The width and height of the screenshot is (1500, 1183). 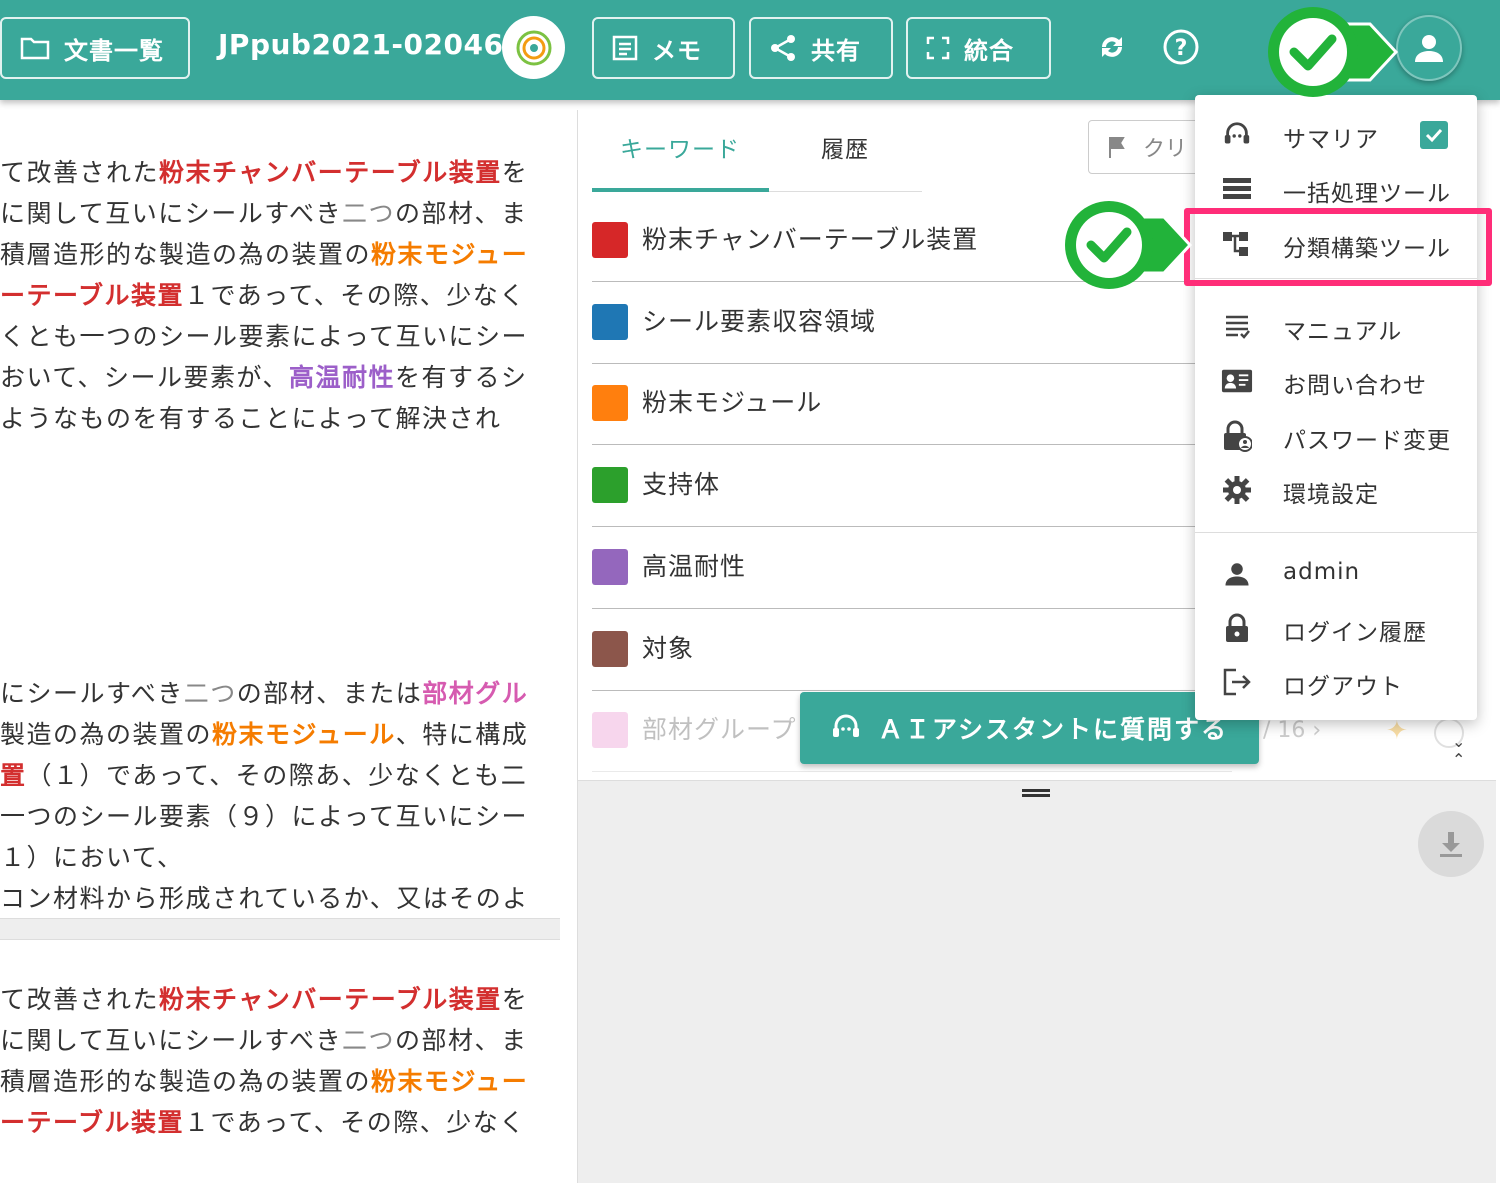 What do you see at coordinates (461, 377) in the screenshot?
I see `text-segment: を有するシ` at bounding box center [461, 377].